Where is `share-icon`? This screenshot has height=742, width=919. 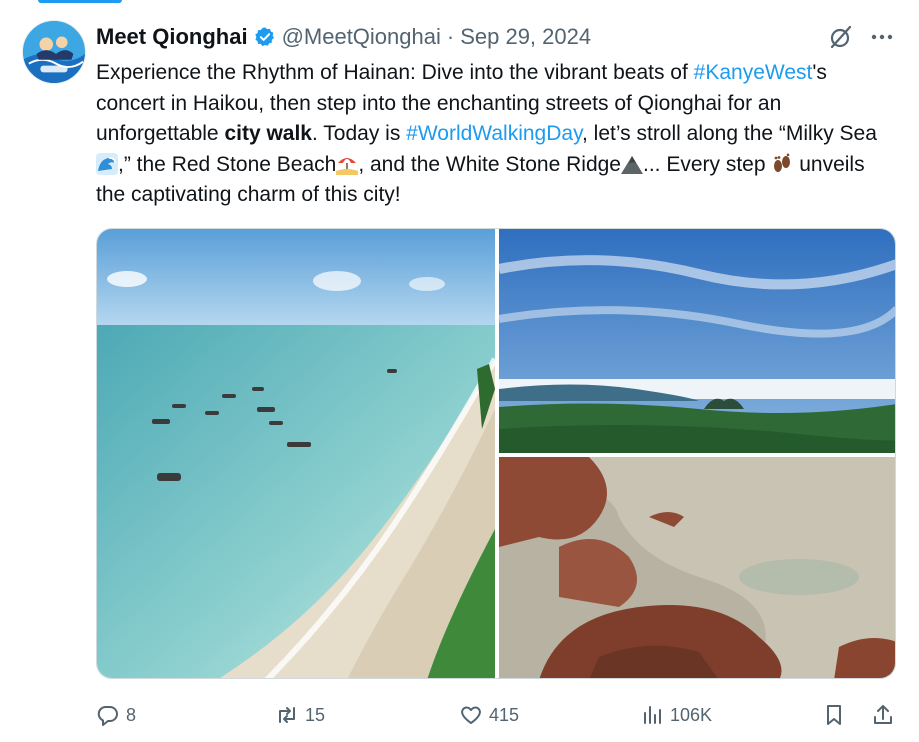
share-icon is located at coordinates (883, 714).